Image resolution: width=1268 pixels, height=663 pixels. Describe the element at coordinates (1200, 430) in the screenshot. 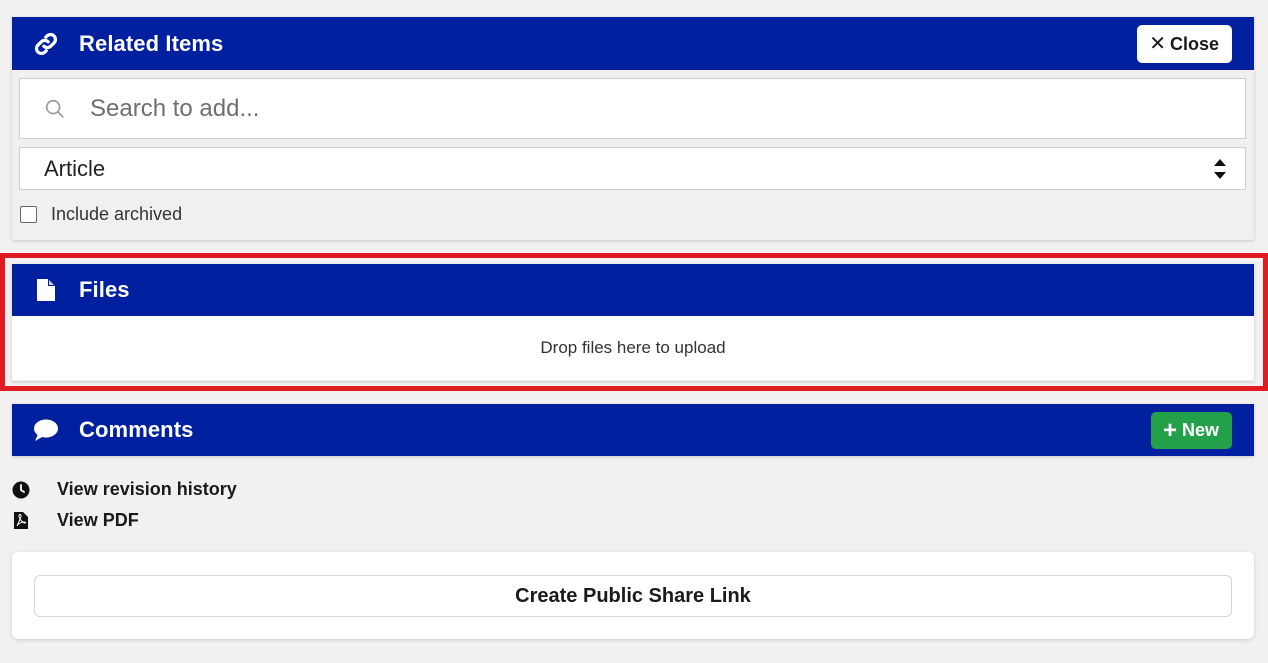

I see `new-comment-label: New` at that location.